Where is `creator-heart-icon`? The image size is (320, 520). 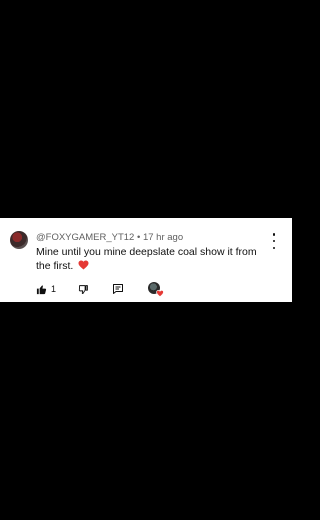 creator-heart-icon is located at coordinates (160, 293).